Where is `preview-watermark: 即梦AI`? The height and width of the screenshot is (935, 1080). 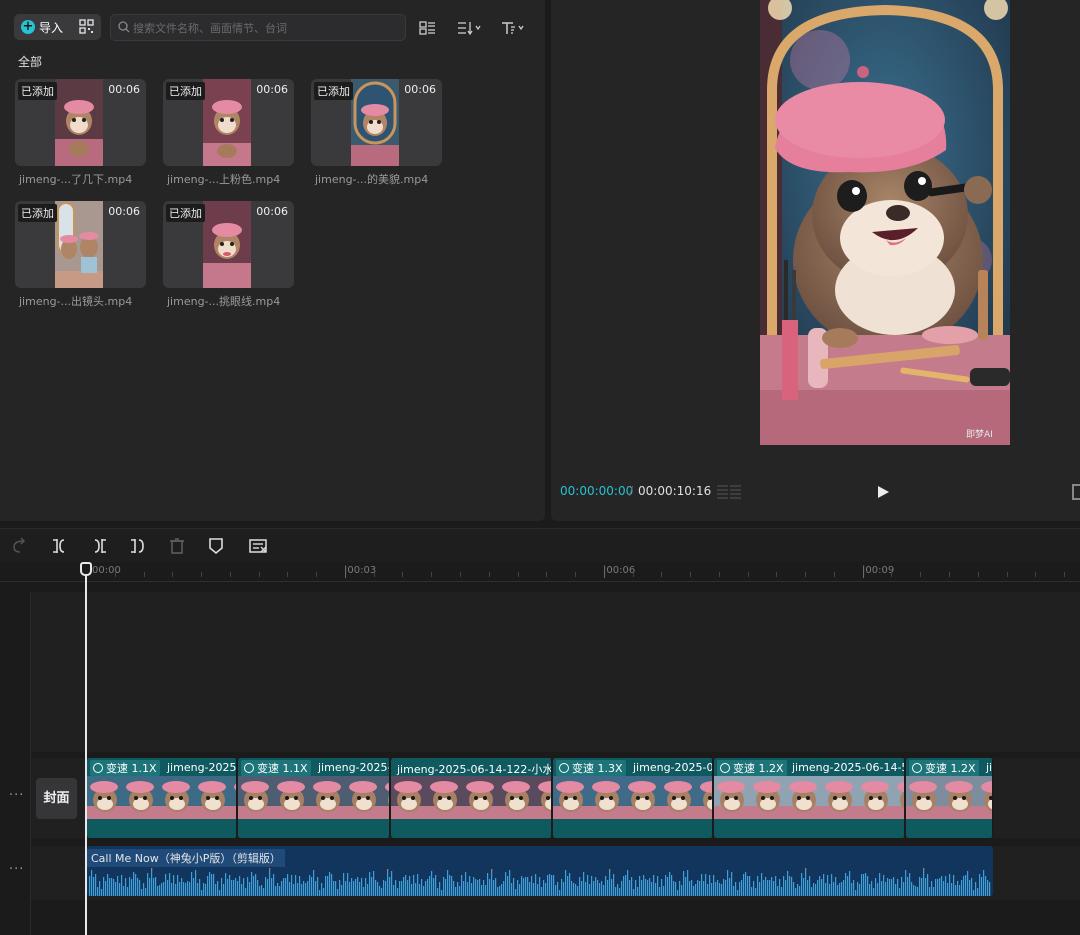
preview-watermark: 即梦AI is located at coordinates (979, 434).